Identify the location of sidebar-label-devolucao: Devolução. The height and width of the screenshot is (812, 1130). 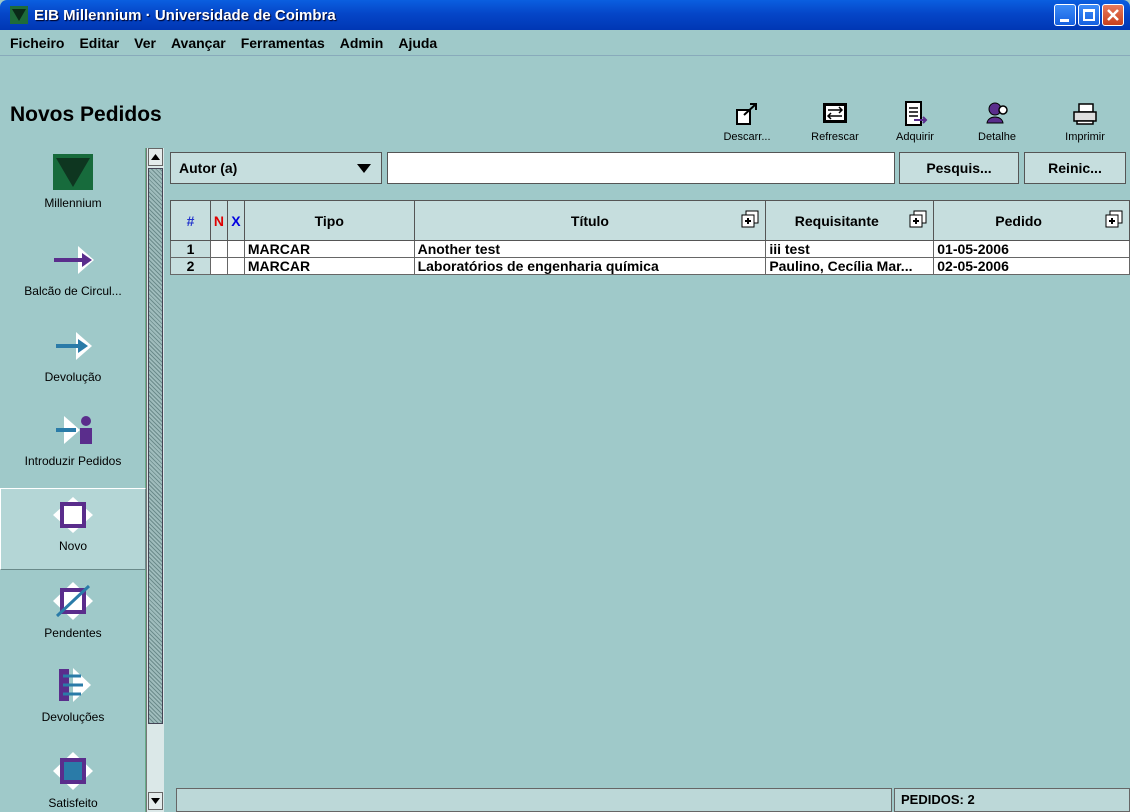
(73, 377).